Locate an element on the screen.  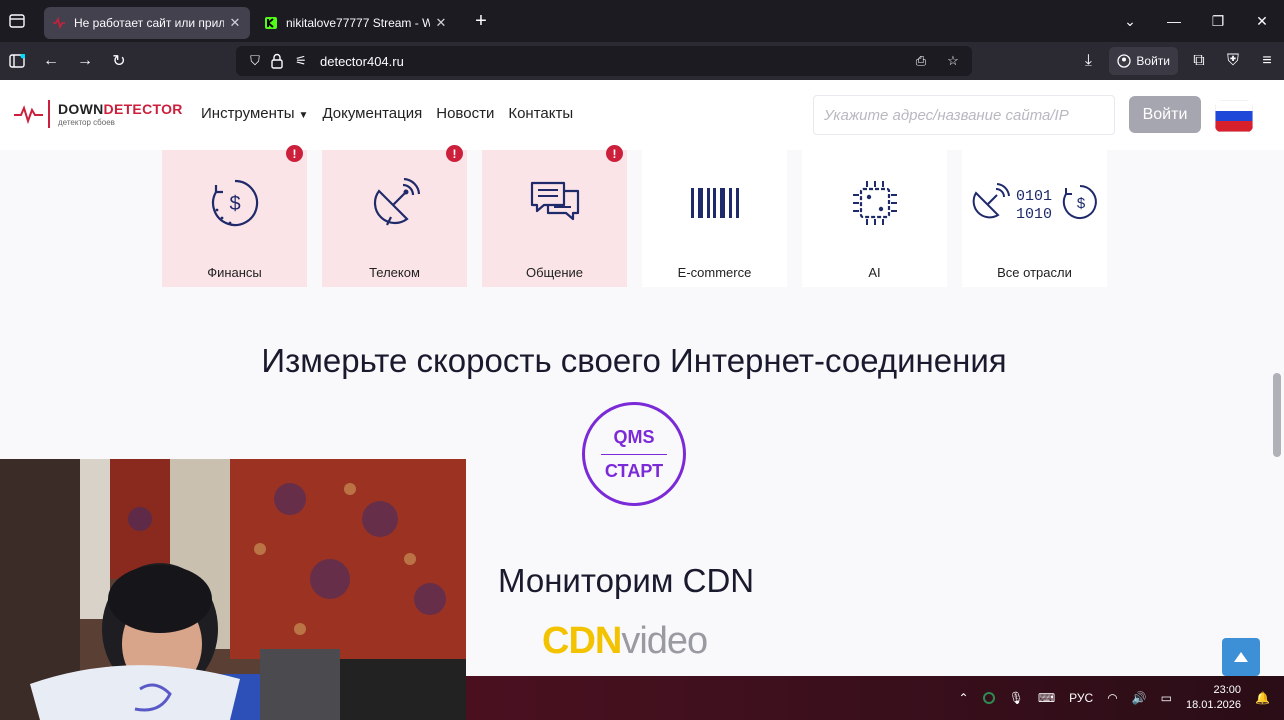
account-signin-button: Войти is located at coordinates (1143, 61).